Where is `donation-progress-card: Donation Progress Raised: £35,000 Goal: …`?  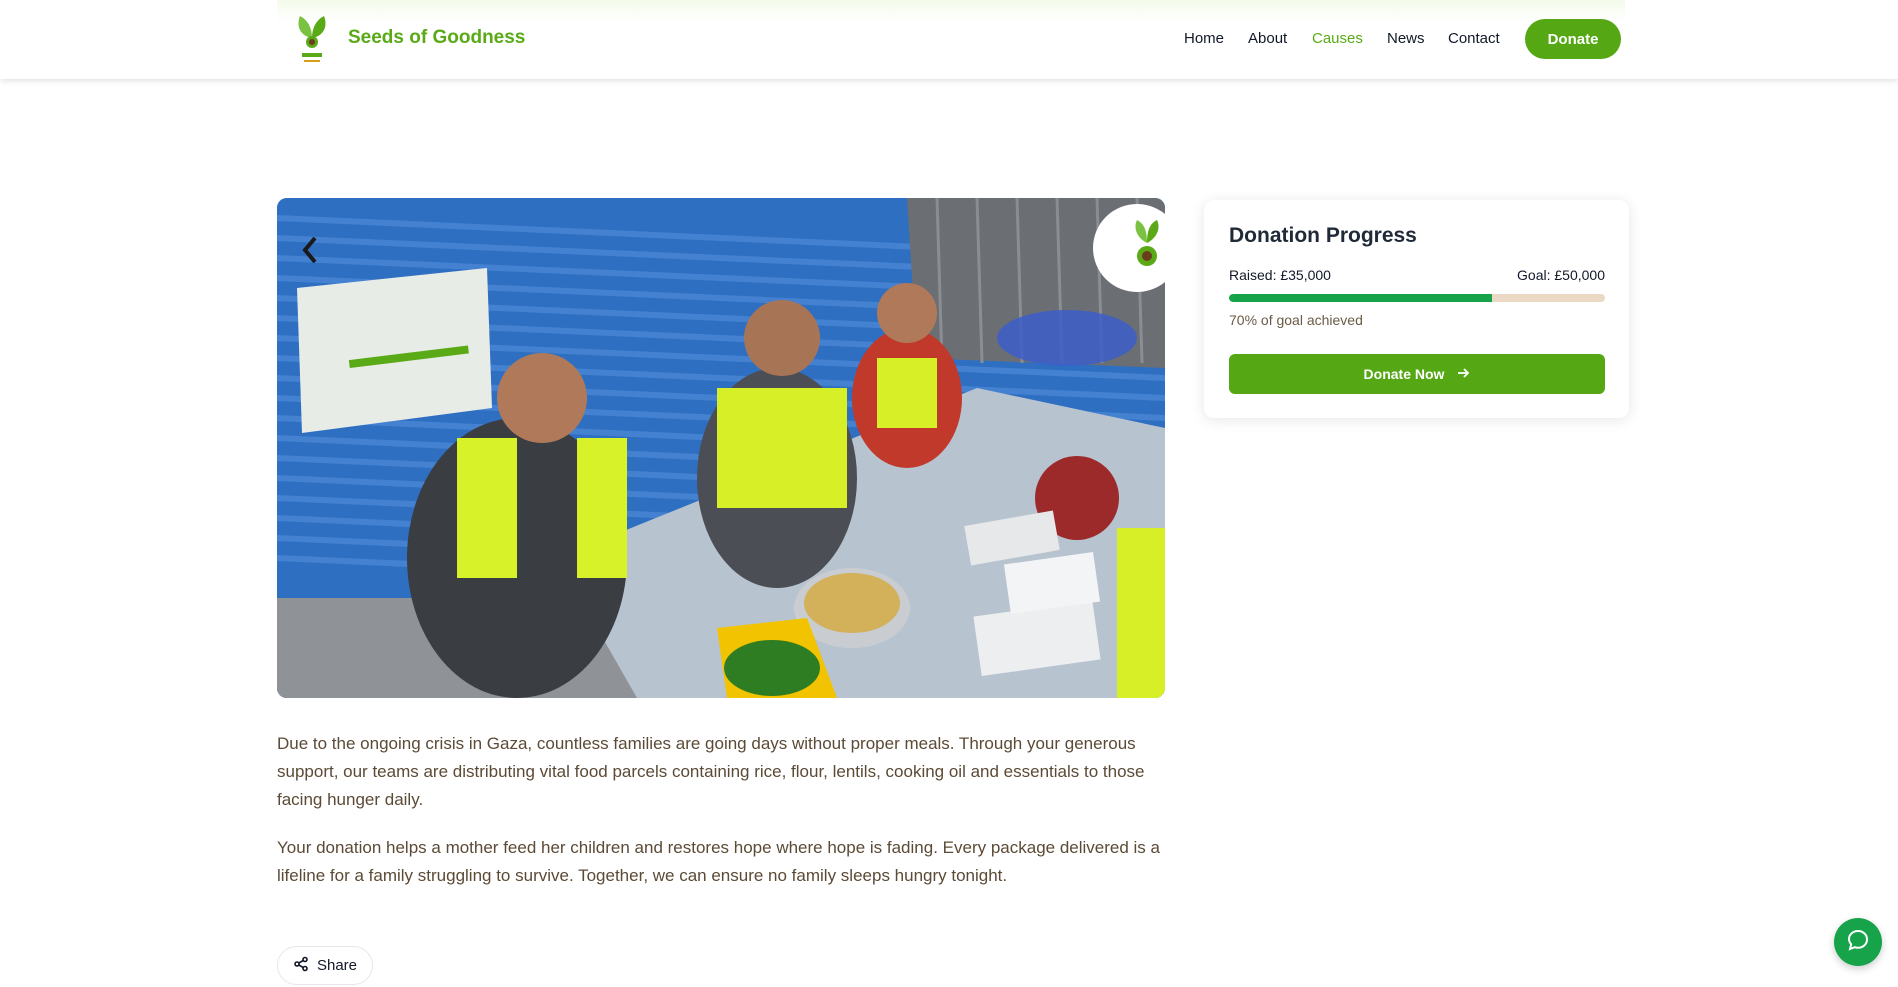 donation-progress-card: Donation Progress Raised: £35,000 Goal: … is located at coordinates (1416, 309).